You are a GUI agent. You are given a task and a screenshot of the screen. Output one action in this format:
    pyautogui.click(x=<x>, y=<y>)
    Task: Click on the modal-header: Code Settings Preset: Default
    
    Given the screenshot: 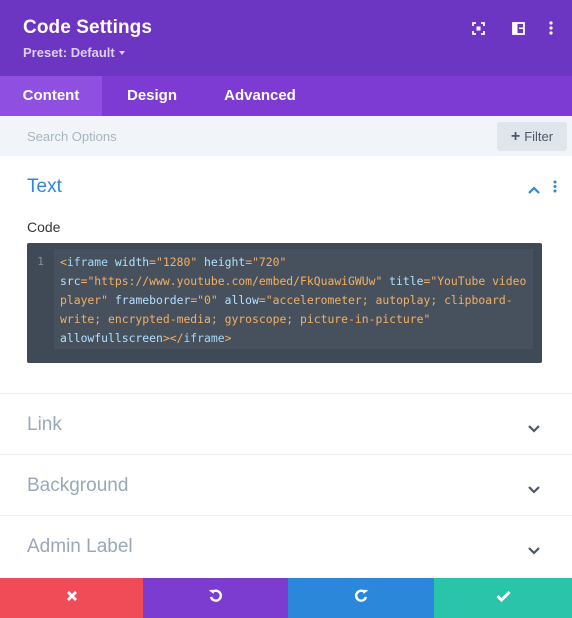 What is the action you would take?
    pyautogui.click(x=286, y=38)
    